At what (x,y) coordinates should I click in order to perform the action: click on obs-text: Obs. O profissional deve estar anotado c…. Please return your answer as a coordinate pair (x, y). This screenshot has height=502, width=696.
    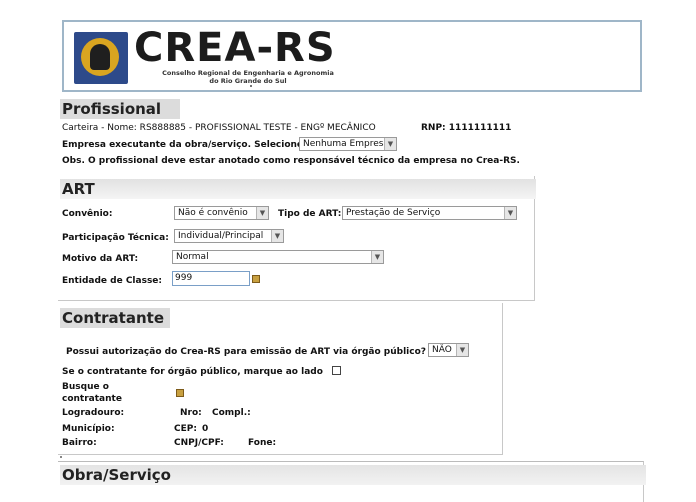
    Looking at the image, I should click on (291, 161).